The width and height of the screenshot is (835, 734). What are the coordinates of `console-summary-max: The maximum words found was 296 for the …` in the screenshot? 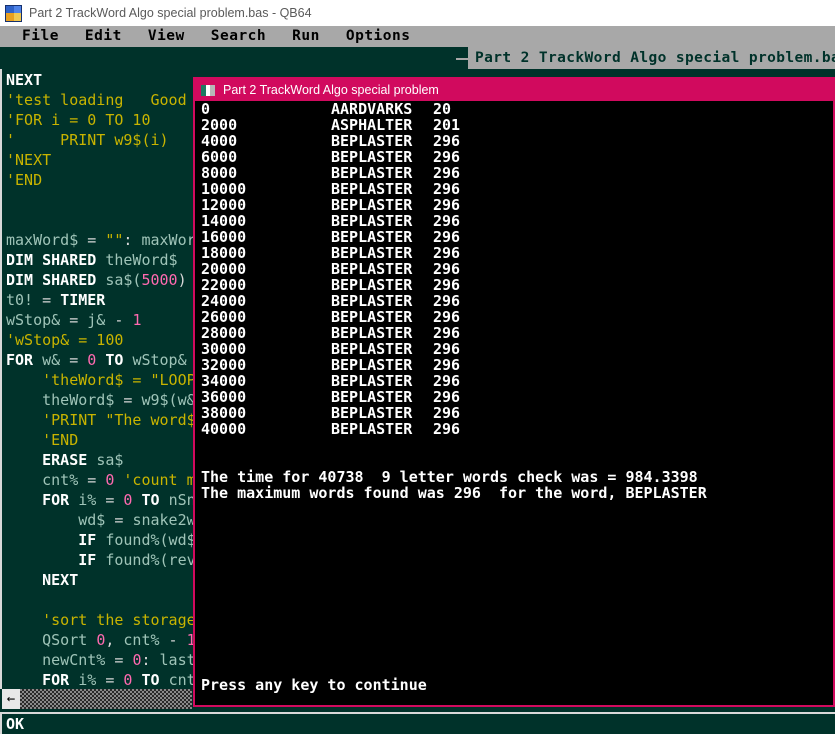 It's located at (454, 493).